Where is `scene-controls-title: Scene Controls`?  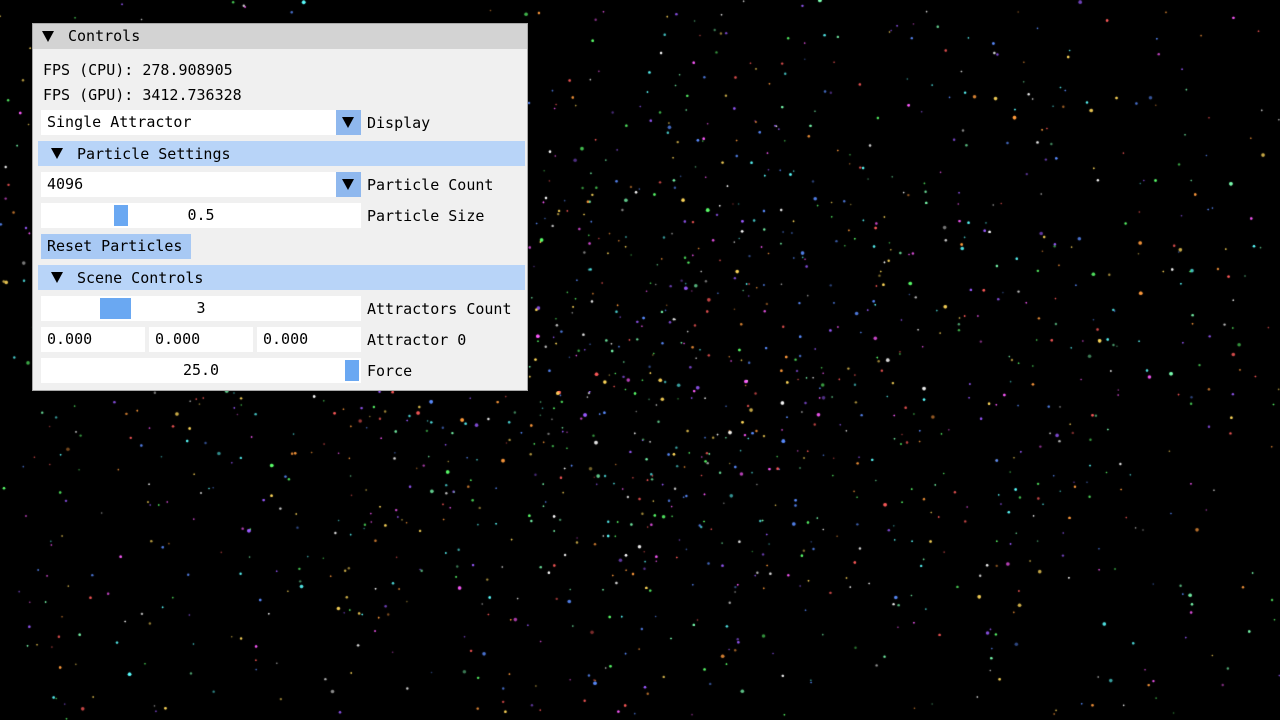
scene-controls-title: Scene Controls is located at coordinates (140, 278).